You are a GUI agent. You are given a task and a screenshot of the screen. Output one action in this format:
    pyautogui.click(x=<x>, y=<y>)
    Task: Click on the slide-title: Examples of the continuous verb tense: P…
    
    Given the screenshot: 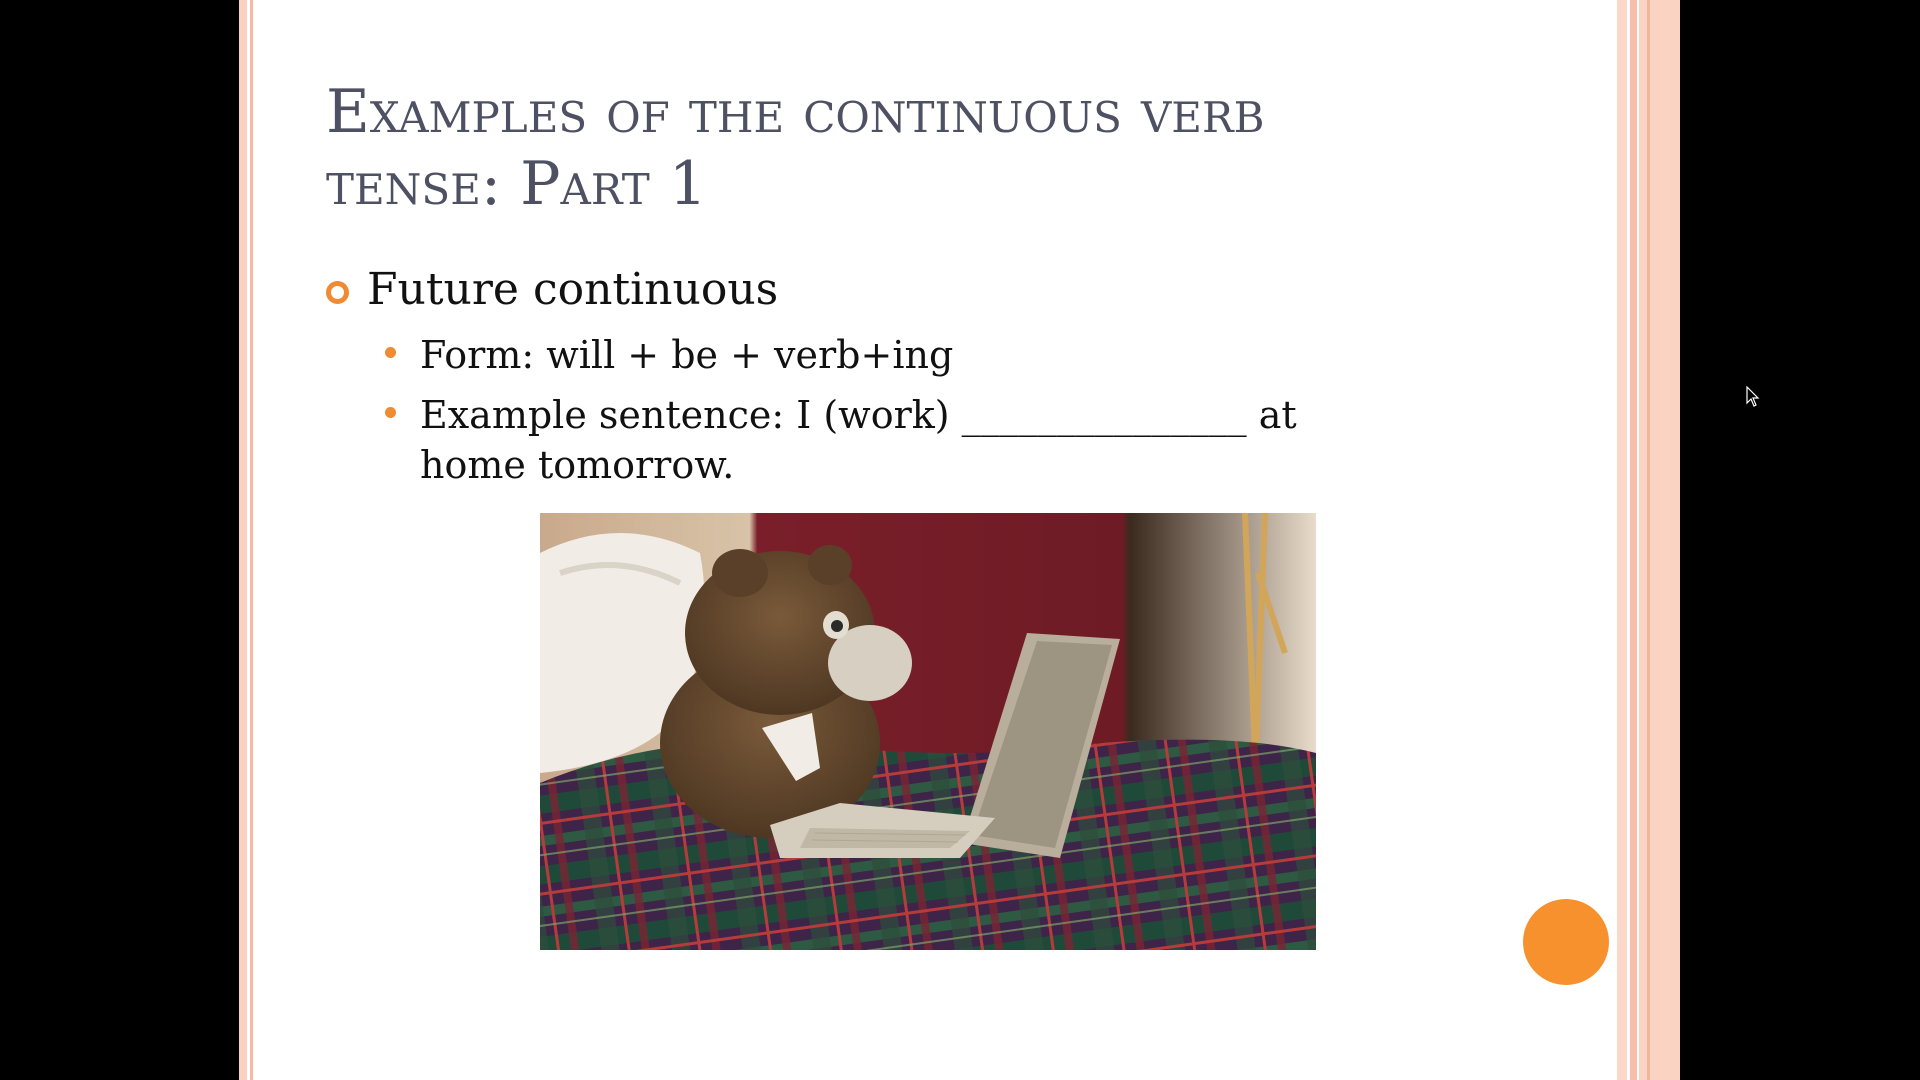 What is the action you would take?
    pyautogui.click(x=795, y=148)
    